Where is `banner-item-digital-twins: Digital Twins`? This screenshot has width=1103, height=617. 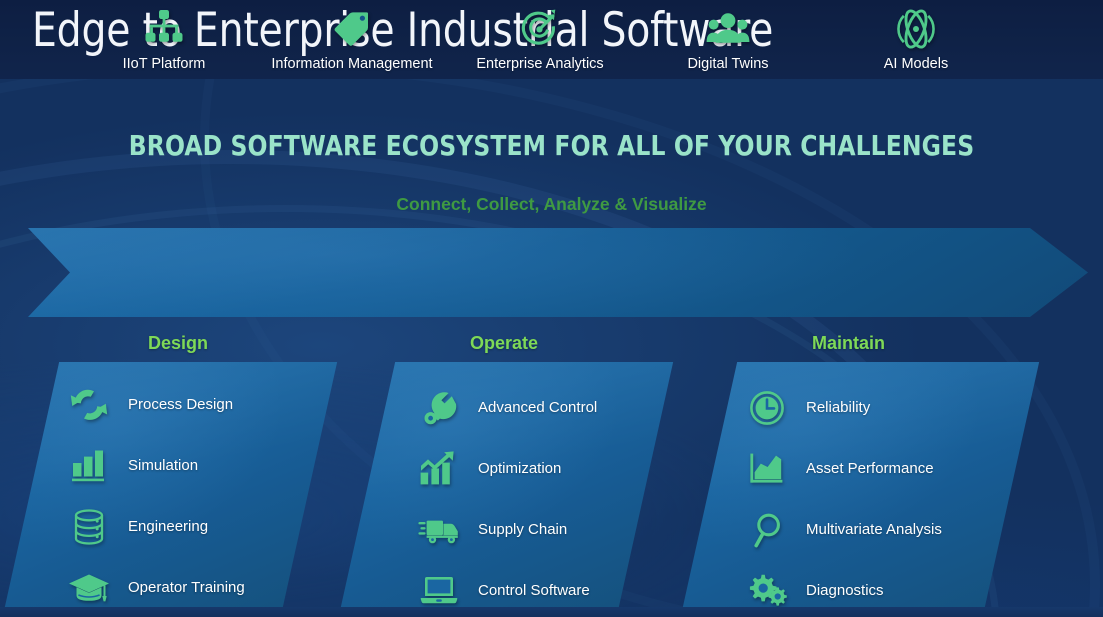
banner-item-digital-twins: Digital Twins is located at coordinates (728, 36).